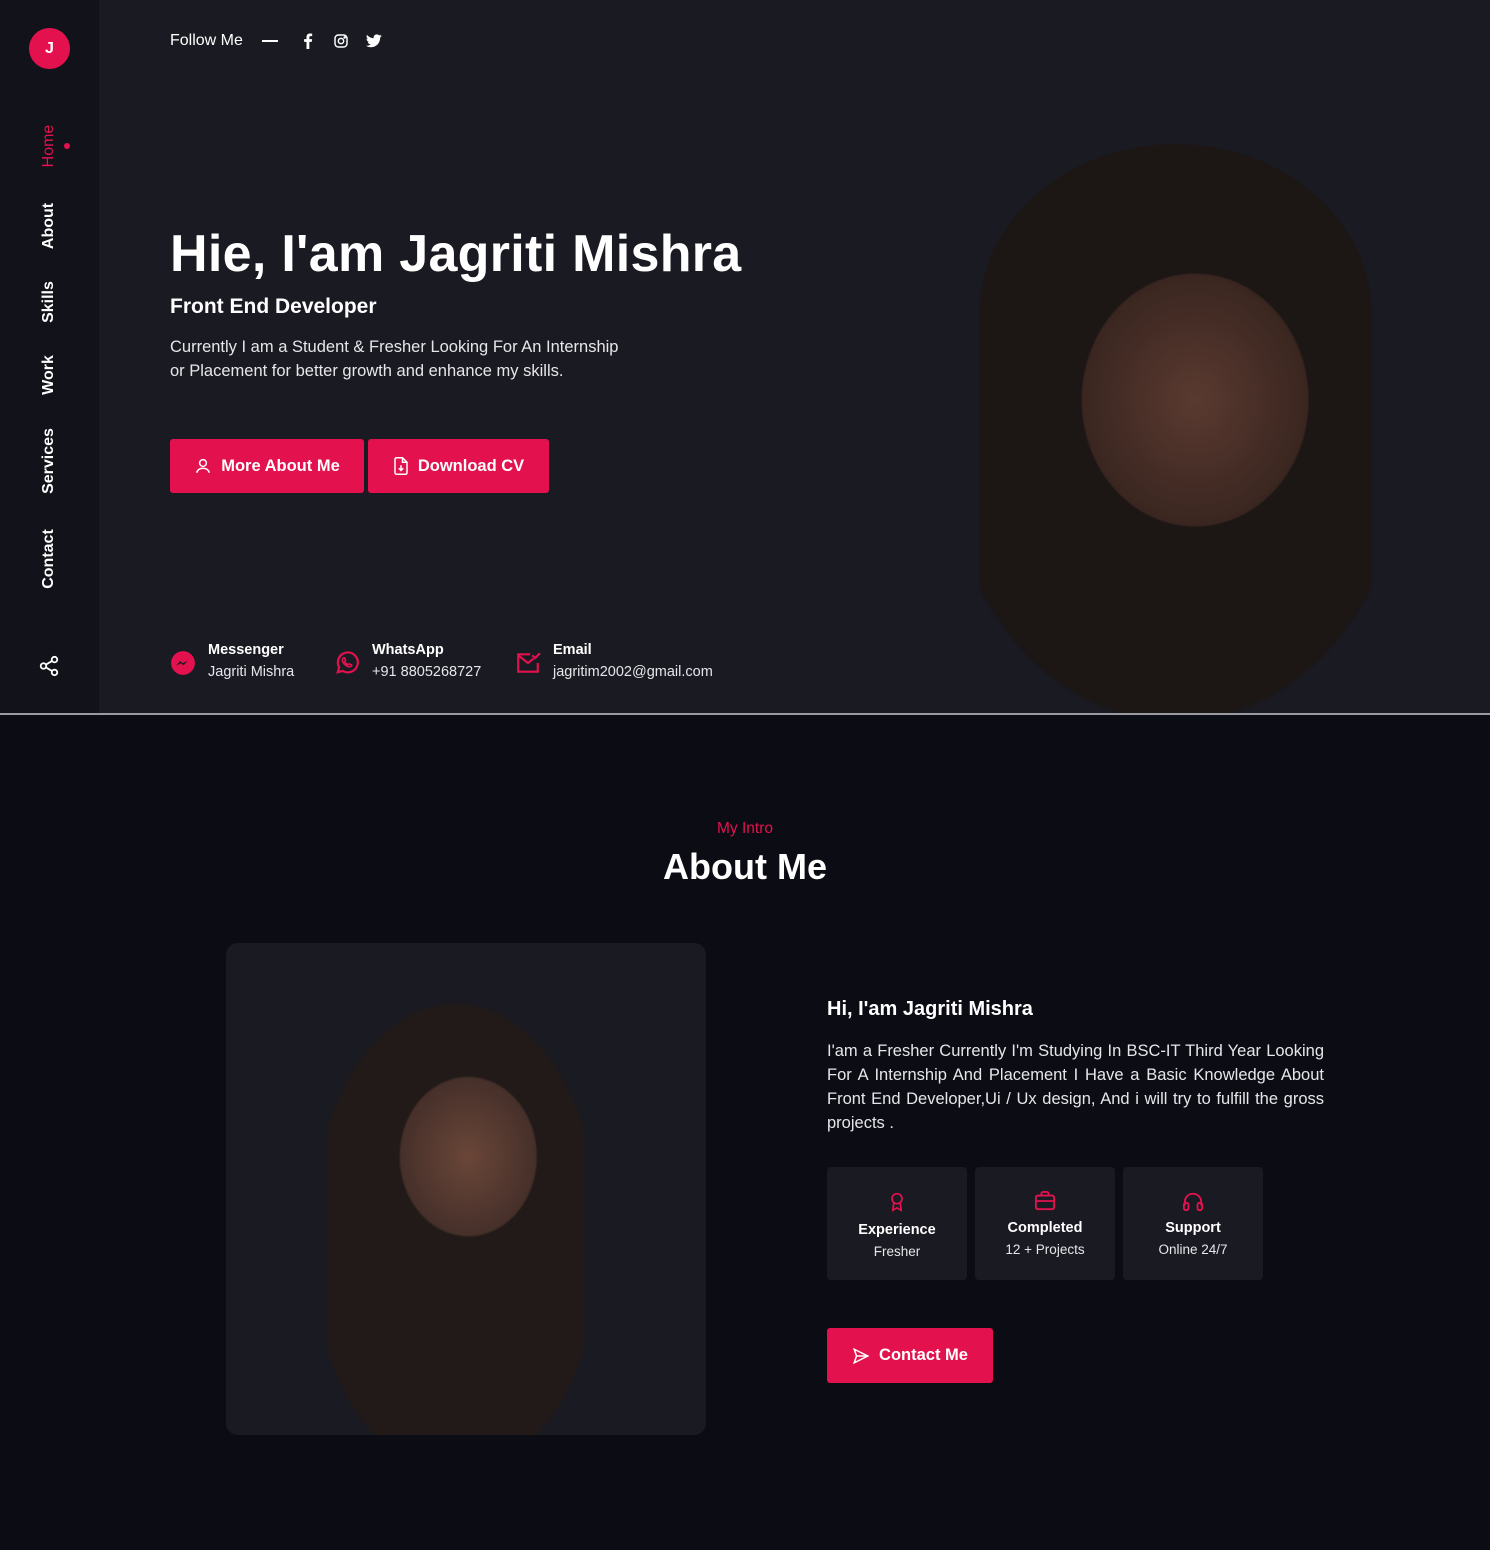 This screenshot has height=1550, width=1490. Describe the element at coordinates (930, 1009) in the screenshot. I see `about-name: Hi, I'am Jagriti Mishra` at that location.